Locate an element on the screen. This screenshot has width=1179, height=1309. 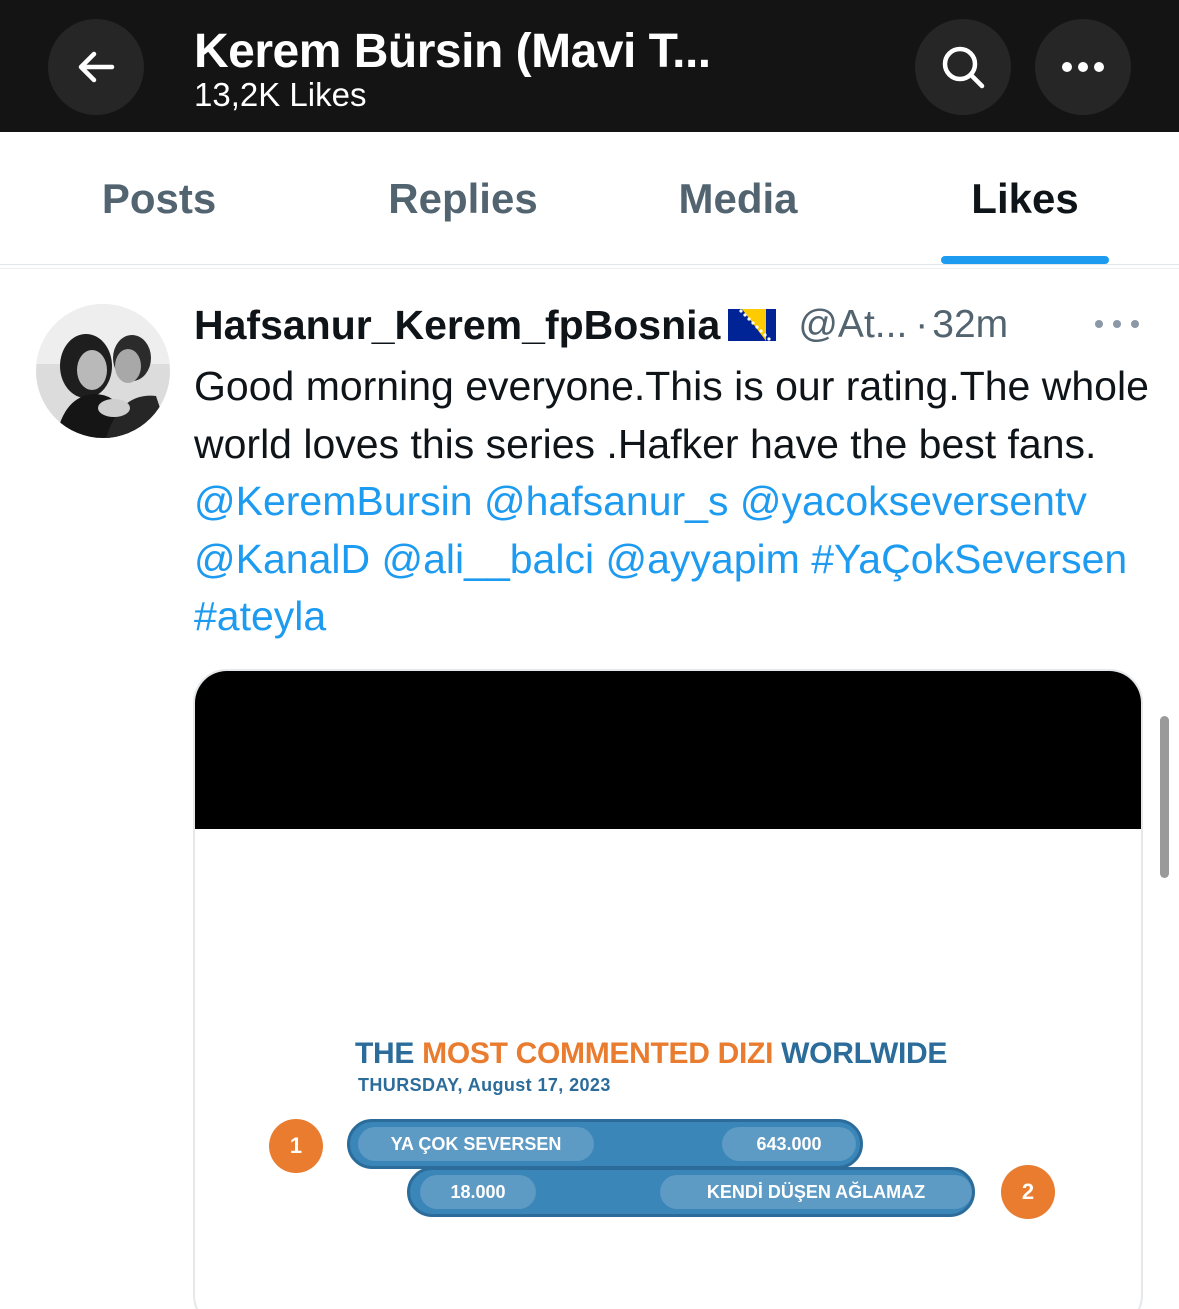
scrollbar is located at coordinates (1164, 797).